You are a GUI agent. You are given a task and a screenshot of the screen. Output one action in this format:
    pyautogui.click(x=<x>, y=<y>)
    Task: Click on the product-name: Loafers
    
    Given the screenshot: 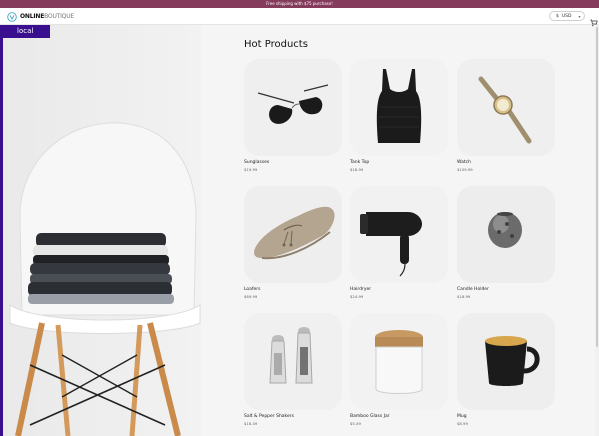 What is the action you would take?
    pyautogui.click(x=252, y=289)
    